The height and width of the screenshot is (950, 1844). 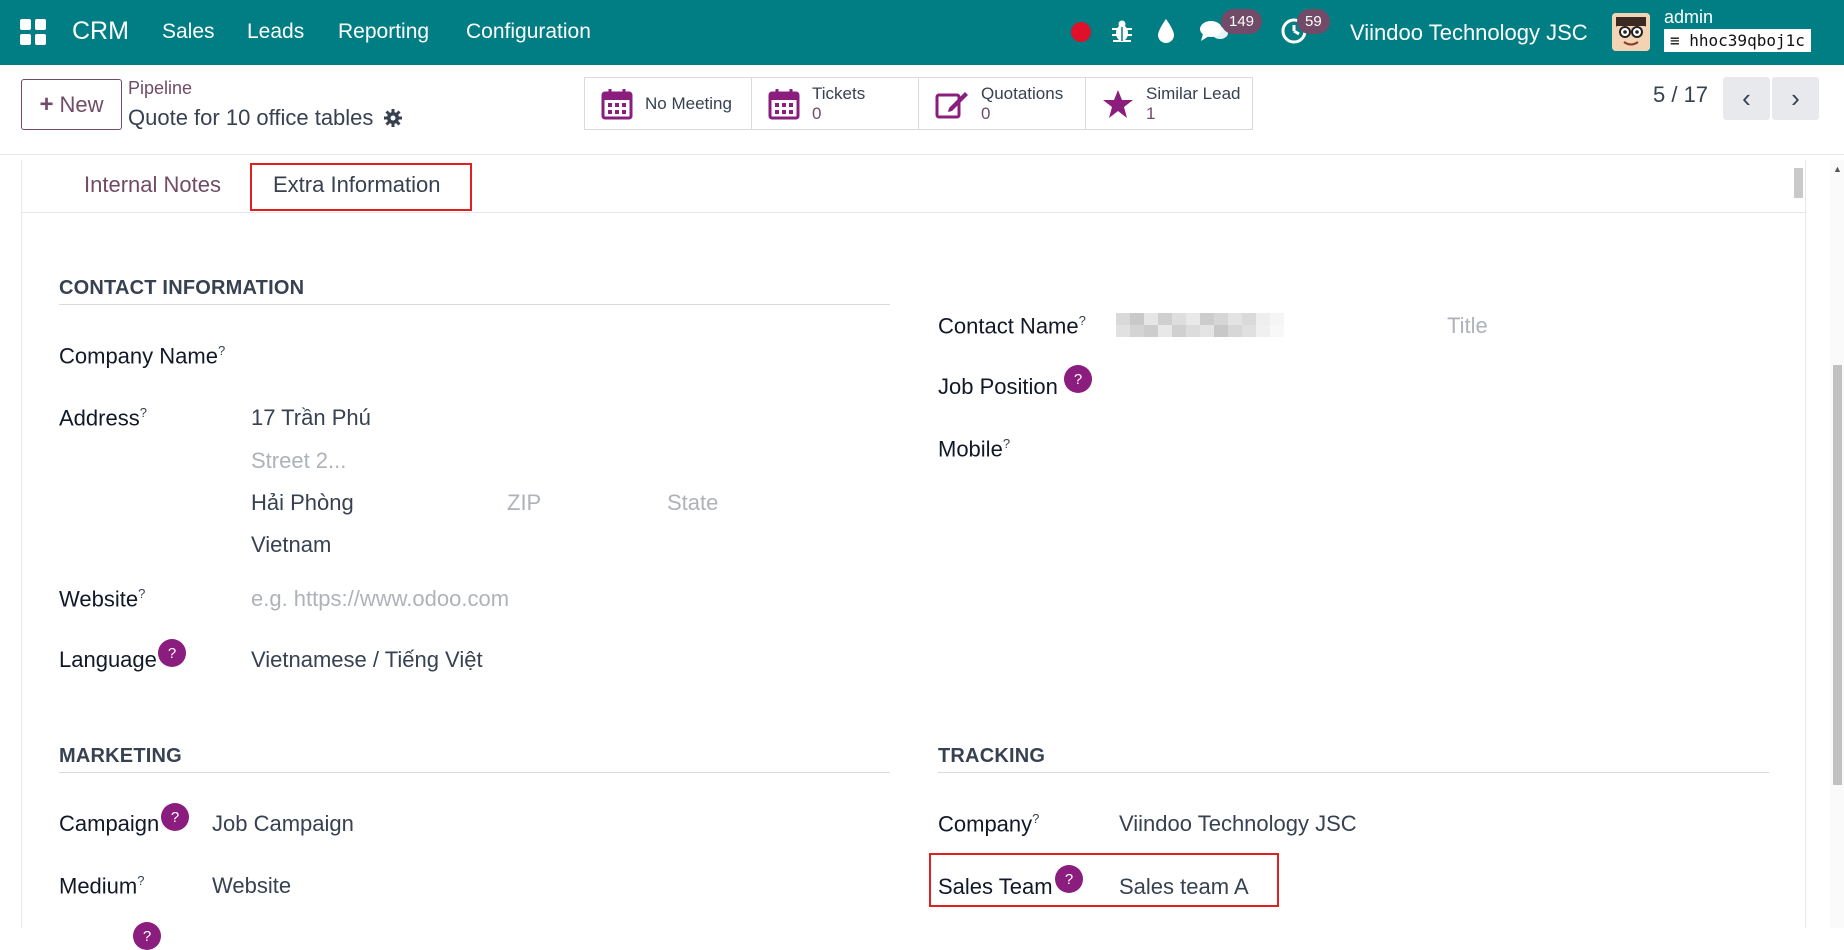 I want to click on medium-select: Website, so click(x=251, y=886).